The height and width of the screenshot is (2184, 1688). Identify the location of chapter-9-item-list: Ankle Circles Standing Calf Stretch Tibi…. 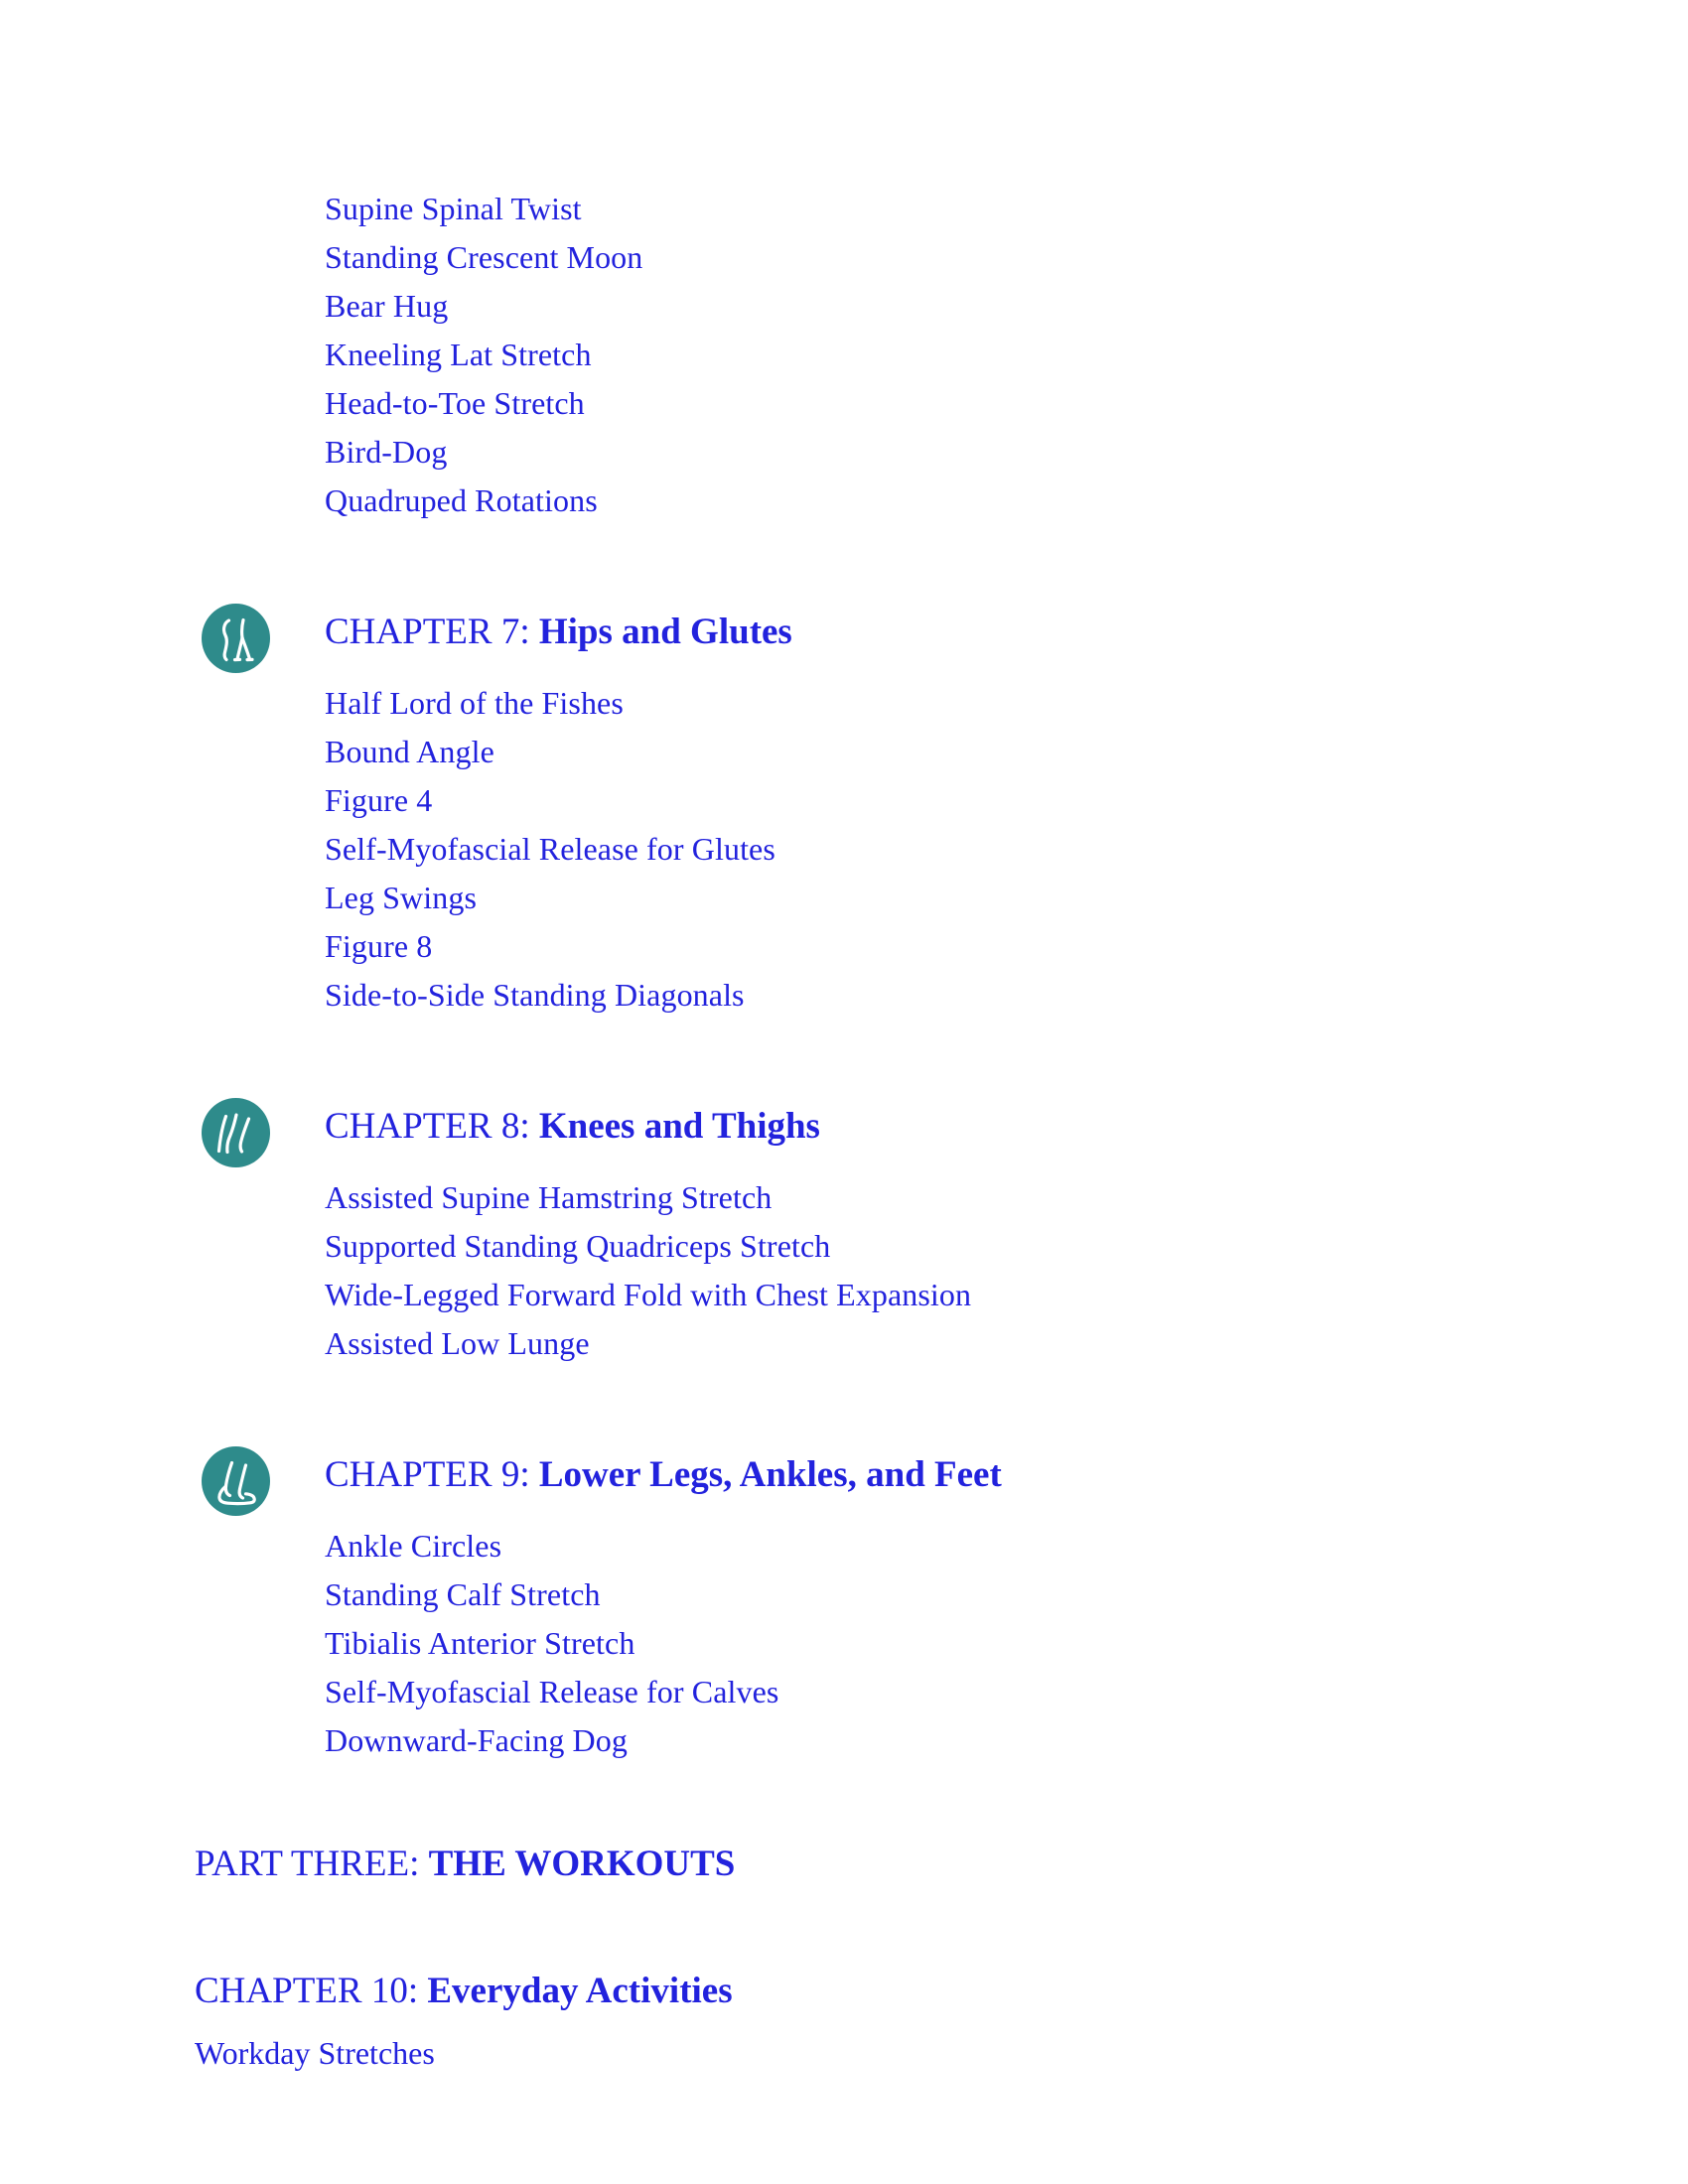
(844, 1643).